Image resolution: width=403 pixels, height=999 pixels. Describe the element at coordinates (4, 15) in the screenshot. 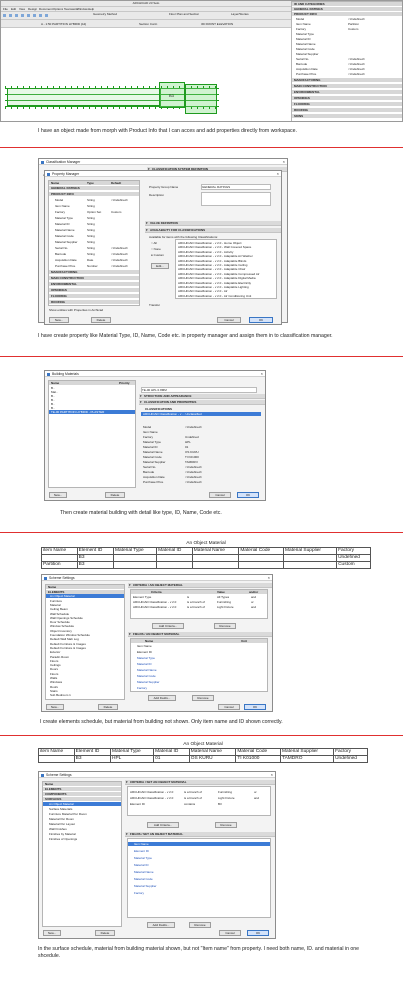

I see `arrow-tool-icon` at that location.